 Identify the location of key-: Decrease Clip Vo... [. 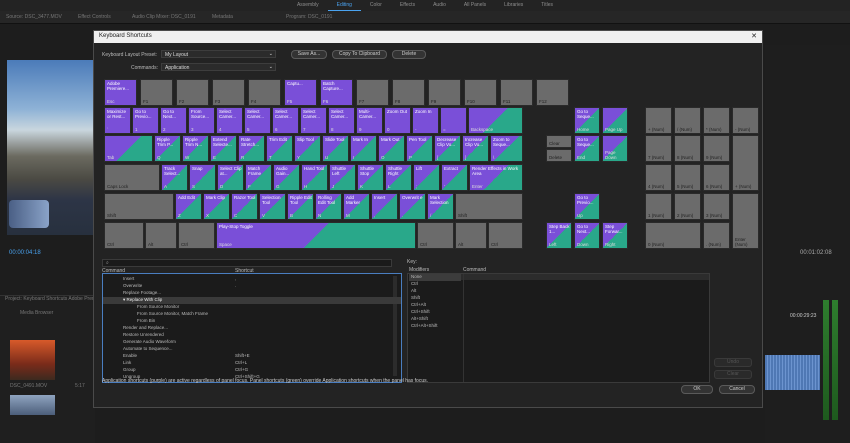
(447, 148).